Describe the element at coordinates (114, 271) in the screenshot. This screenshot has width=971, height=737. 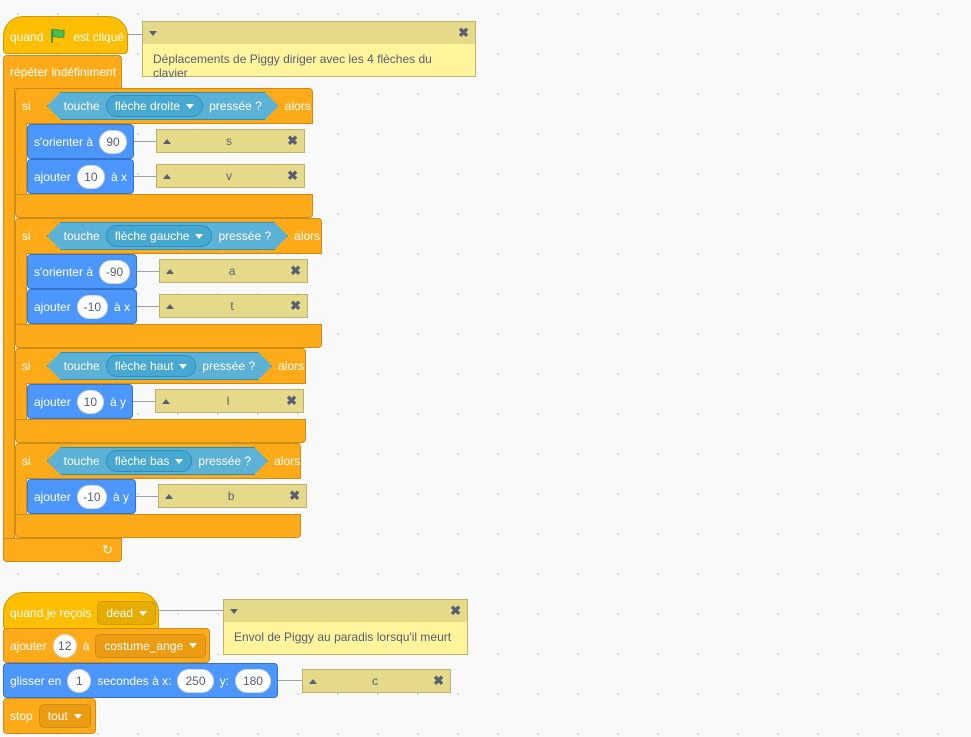
I see `direction-input: -90` at that location.